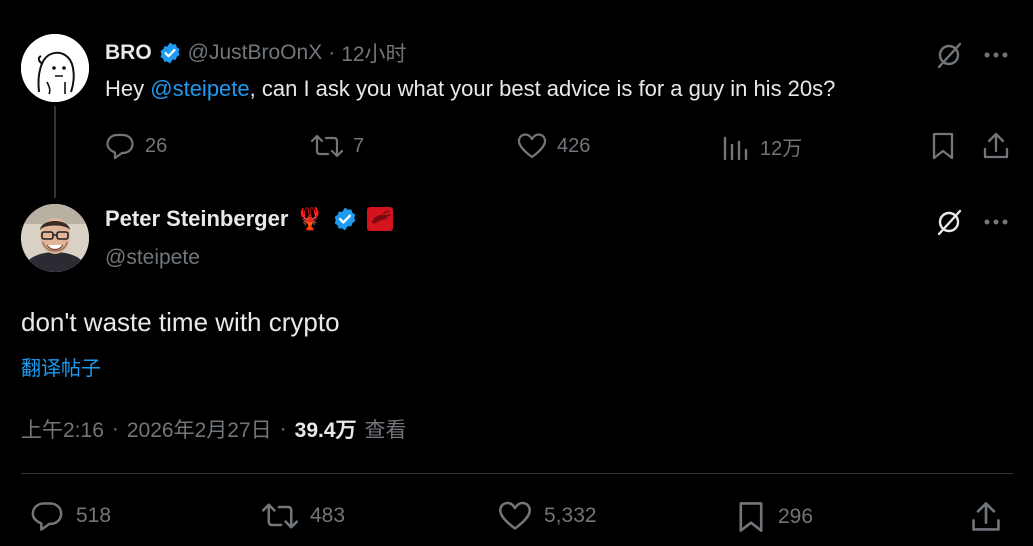 This screenshot has width=1033, height=546. What do you see at coordinates (986, 517) in the screenshot?
I see `share-icon` at bounding box center [986, 517].